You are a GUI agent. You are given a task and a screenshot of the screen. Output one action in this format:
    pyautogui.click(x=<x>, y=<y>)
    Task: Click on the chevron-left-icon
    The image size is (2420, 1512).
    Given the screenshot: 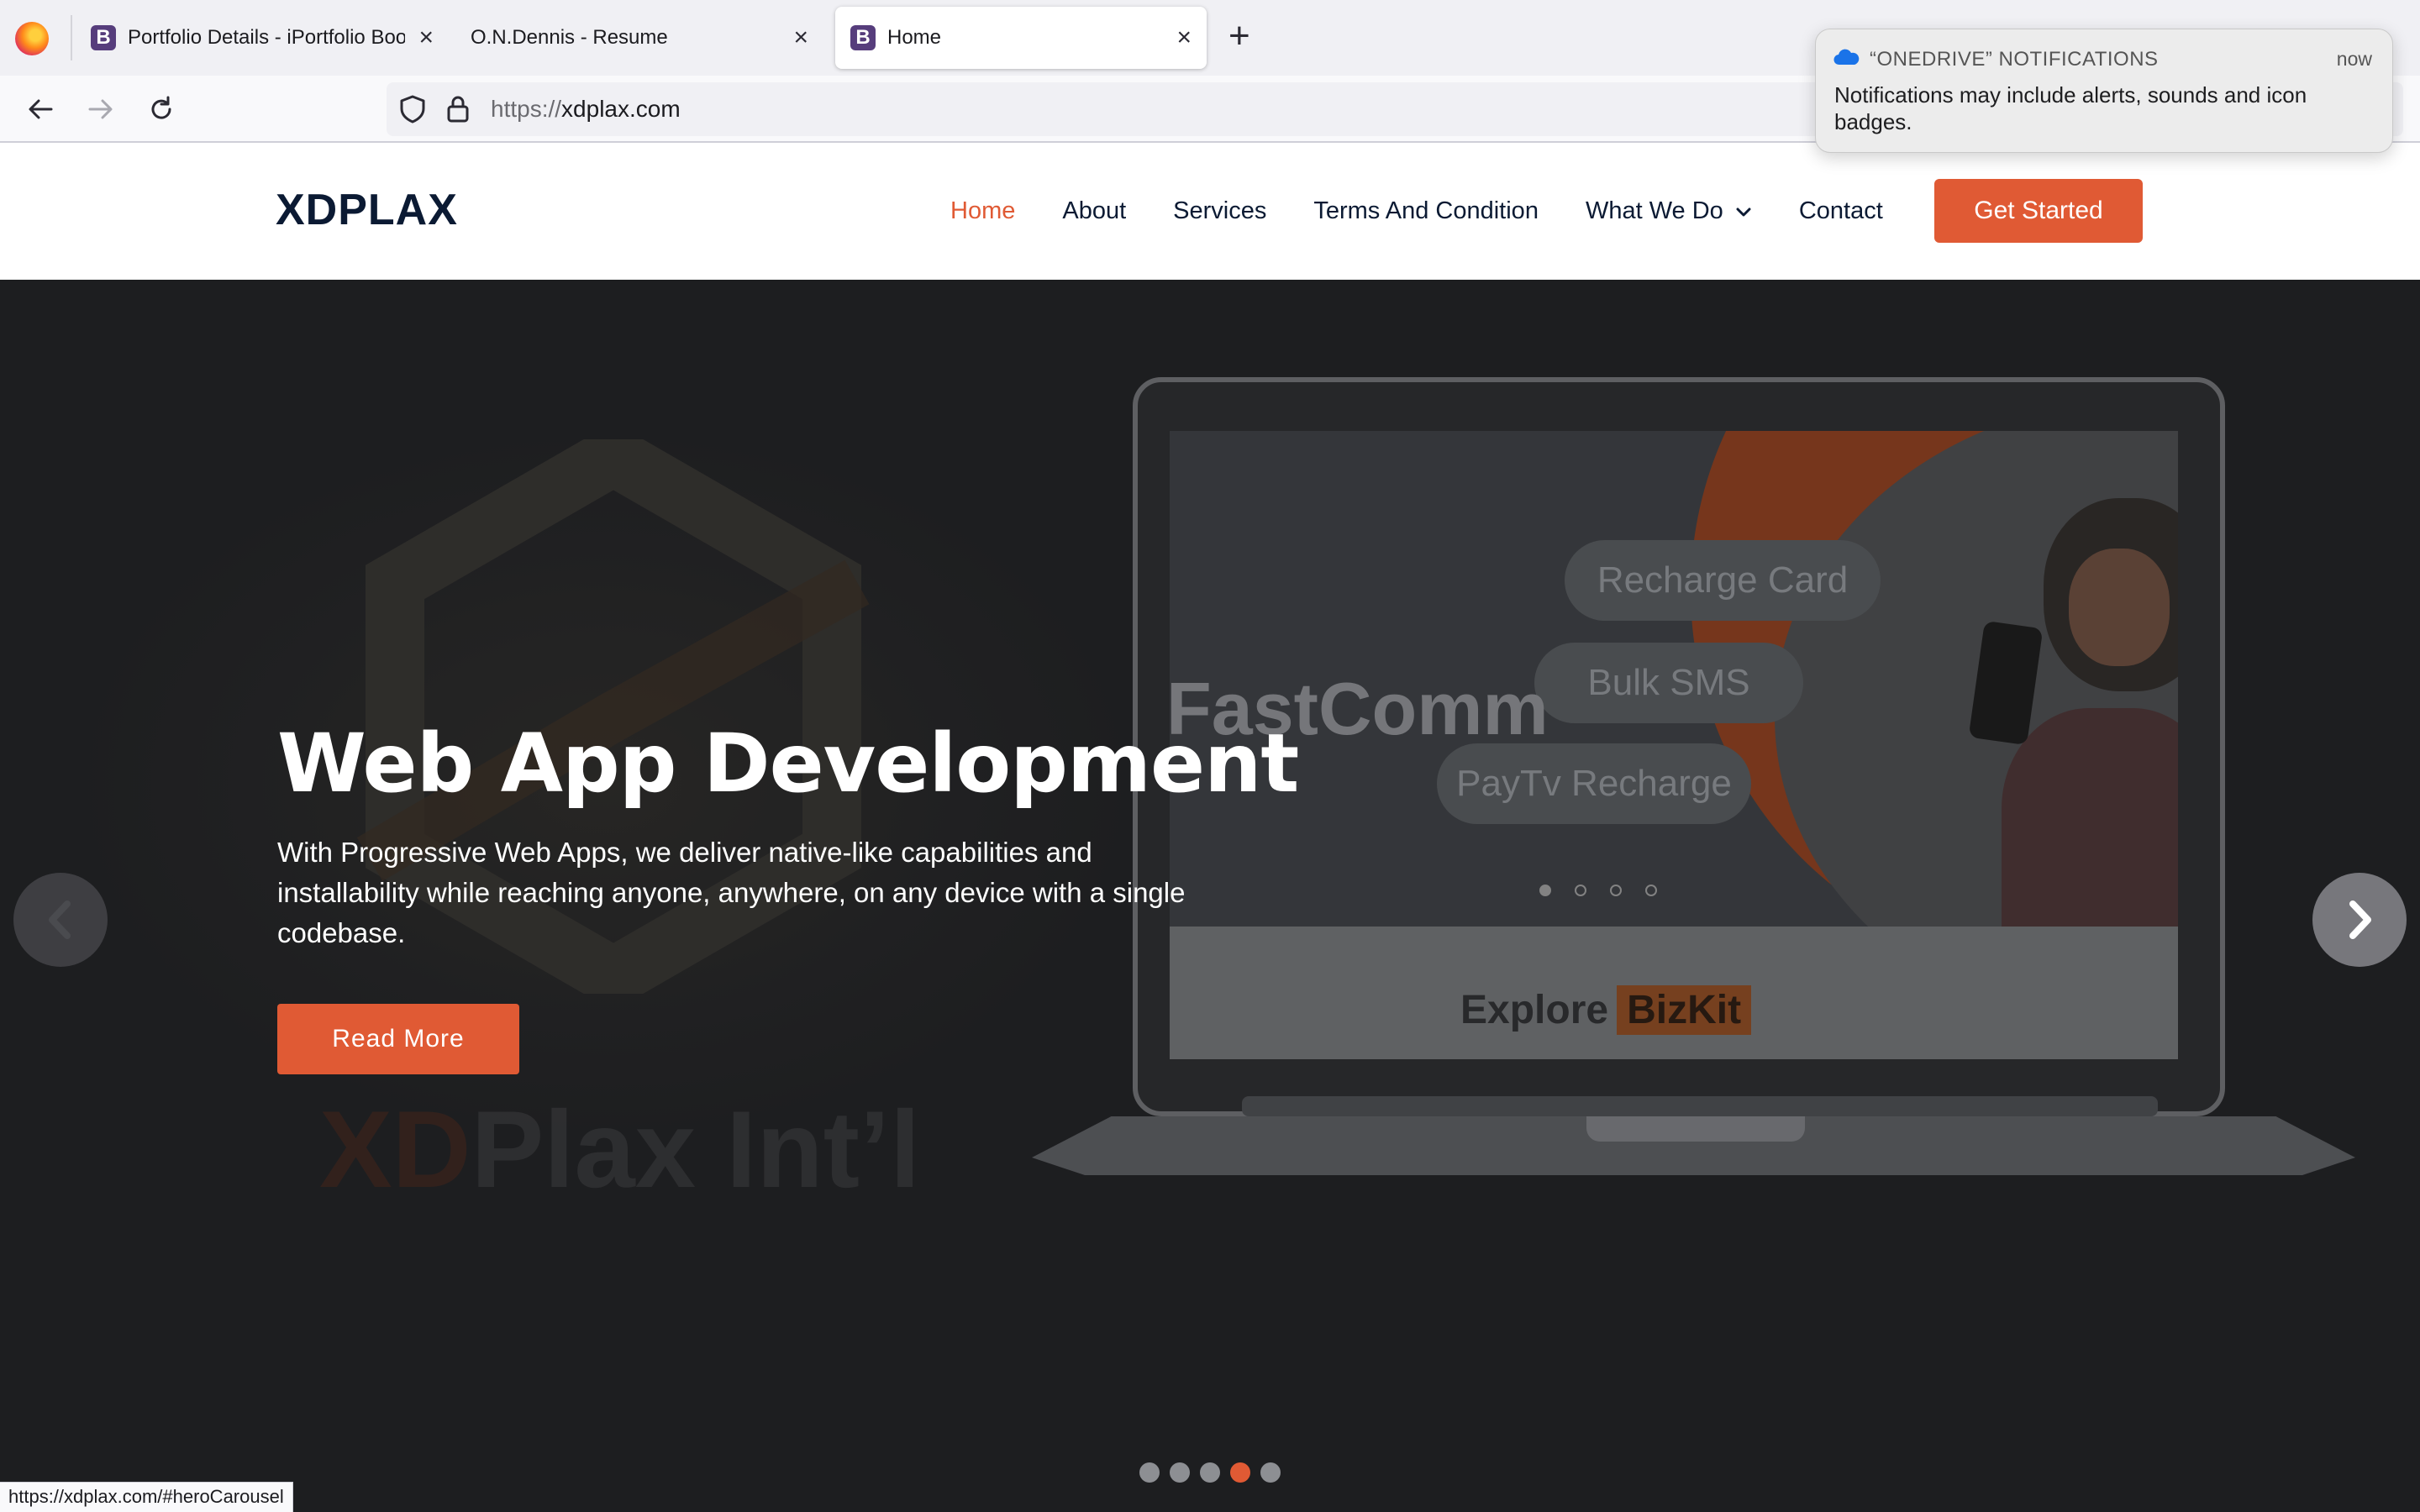 What is the action you would take?
    pyautogui.click(x=60, y=919)
    